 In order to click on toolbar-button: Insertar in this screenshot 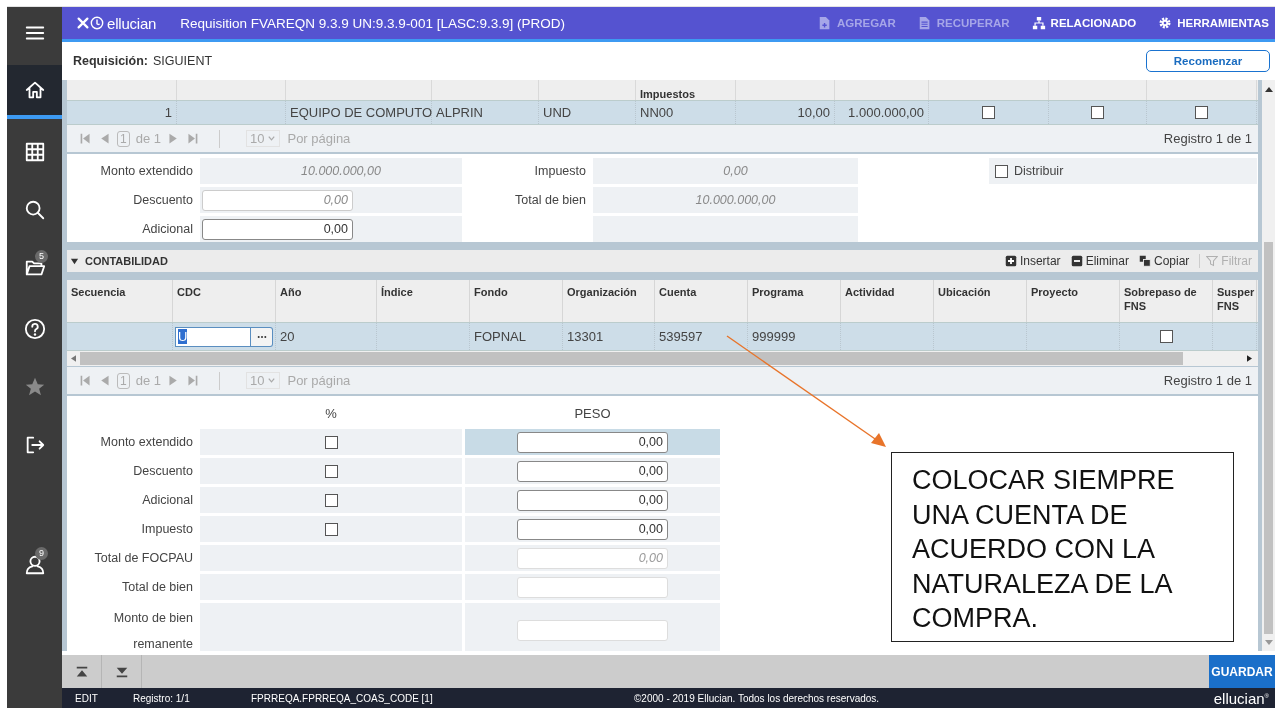, I will do `click(1032, 261)`.